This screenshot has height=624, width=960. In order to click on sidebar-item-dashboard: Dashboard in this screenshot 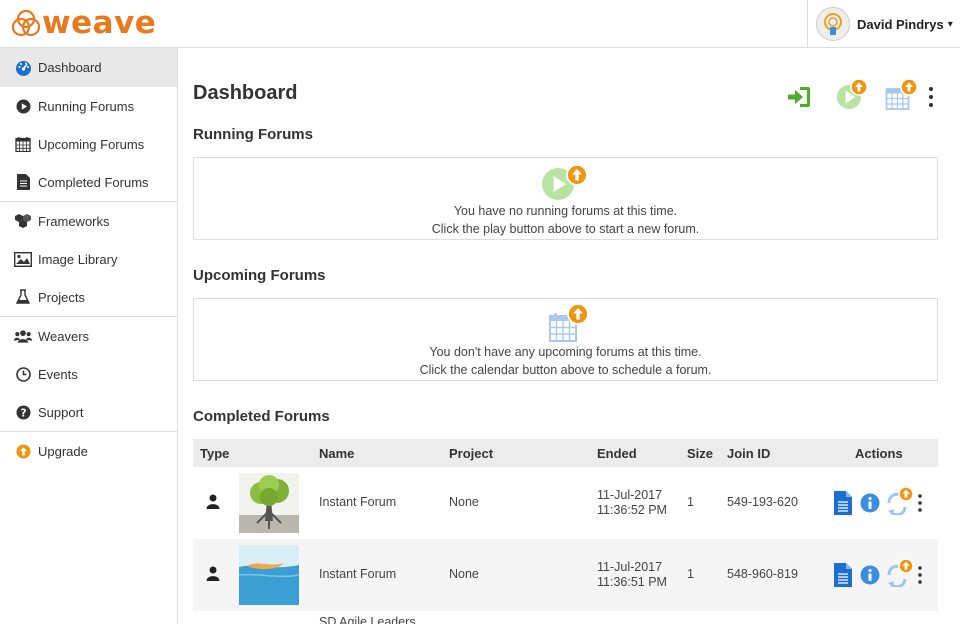, I will do `click(88, 67)`.